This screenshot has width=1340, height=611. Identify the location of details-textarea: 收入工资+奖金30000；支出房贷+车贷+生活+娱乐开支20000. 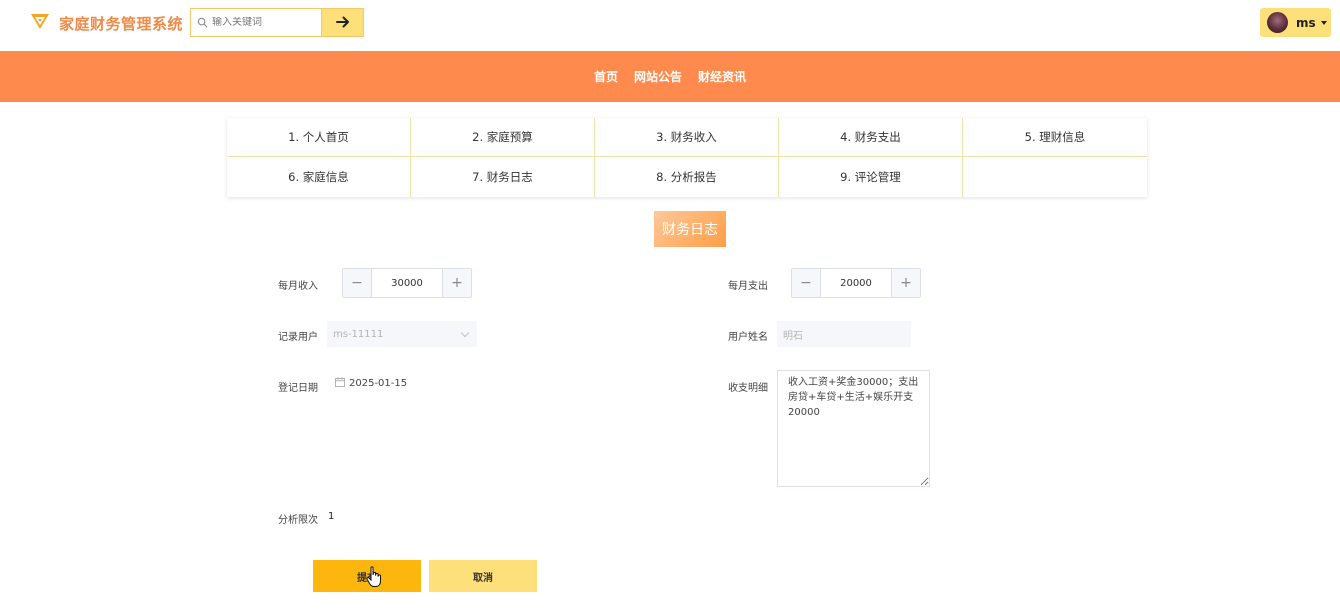
(853, 428).